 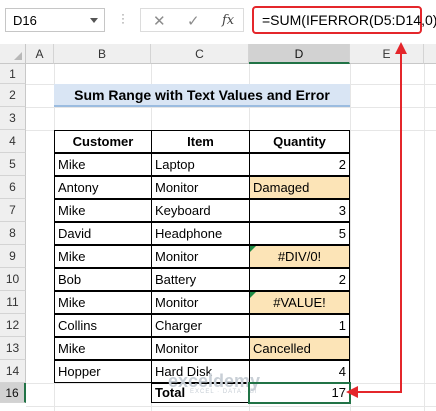 What do you see at coordinates (123, 18) in the screenshot?
I see `more-dots-icon: · · ·` at bounding box center [123, 18].